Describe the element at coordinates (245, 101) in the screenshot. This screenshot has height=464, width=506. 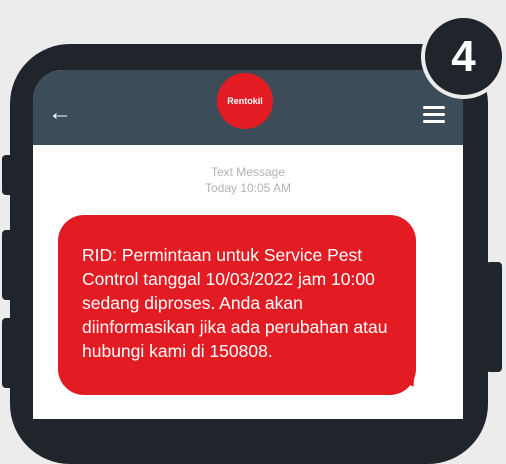
I see `rentokil-logo: Rentokil` at that location.